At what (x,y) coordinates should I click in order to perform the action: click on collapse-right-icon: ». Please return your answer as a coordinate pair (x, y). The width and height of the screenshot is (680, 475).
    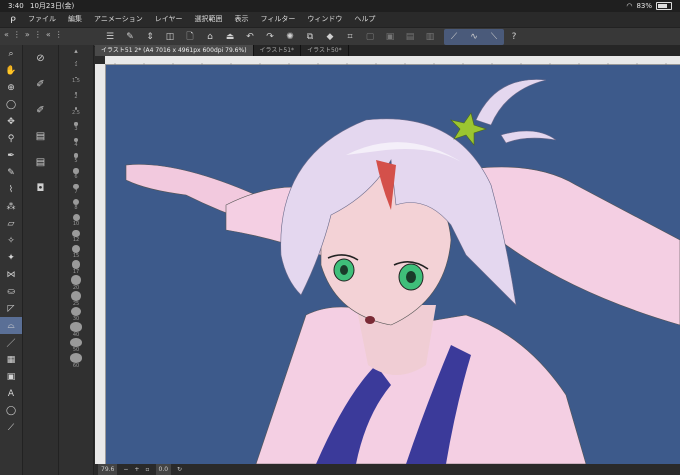
    Looking at the image, I should click on (27, 34).